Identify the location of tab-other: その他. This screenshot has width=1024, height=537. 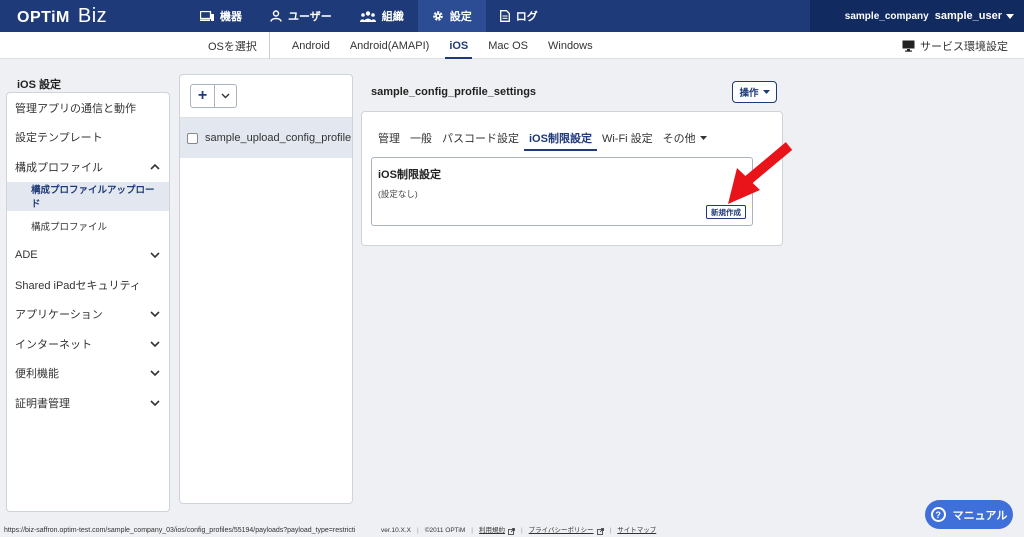
(685, 138).